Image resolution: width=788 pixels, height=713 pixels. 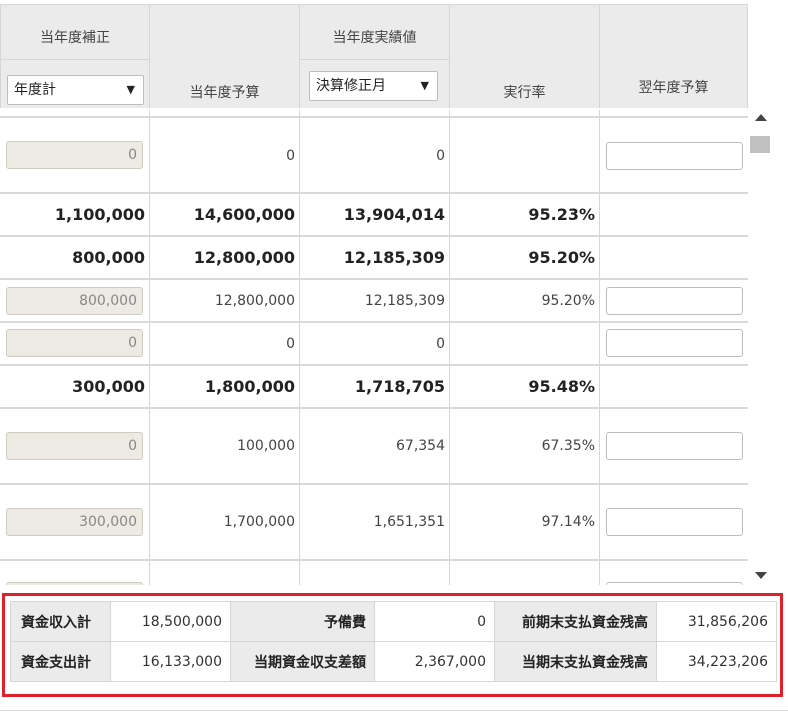 What do you see at coordinates (673, 88) in the screenshot?
I see `header-next-yosan-label: 翌年度予算` at bounding box center [673, 88].